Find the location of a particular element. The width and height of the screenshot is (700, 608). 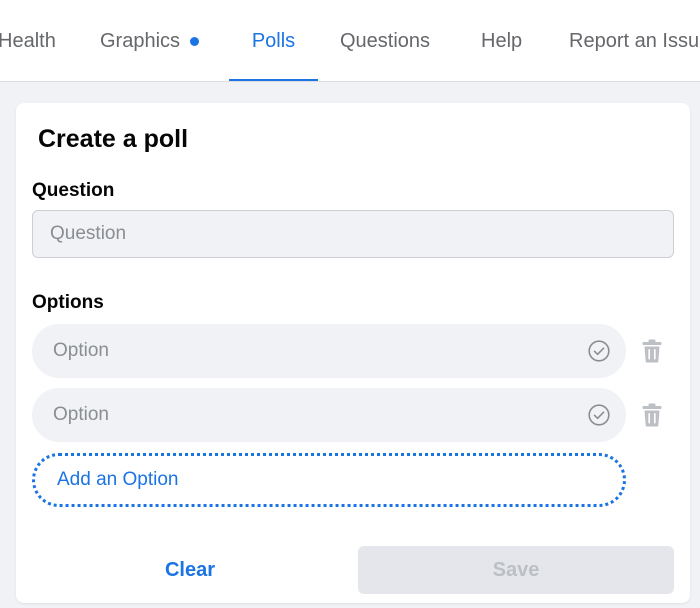

add-option-label: Add an Option is located at coordinates (118, 479).